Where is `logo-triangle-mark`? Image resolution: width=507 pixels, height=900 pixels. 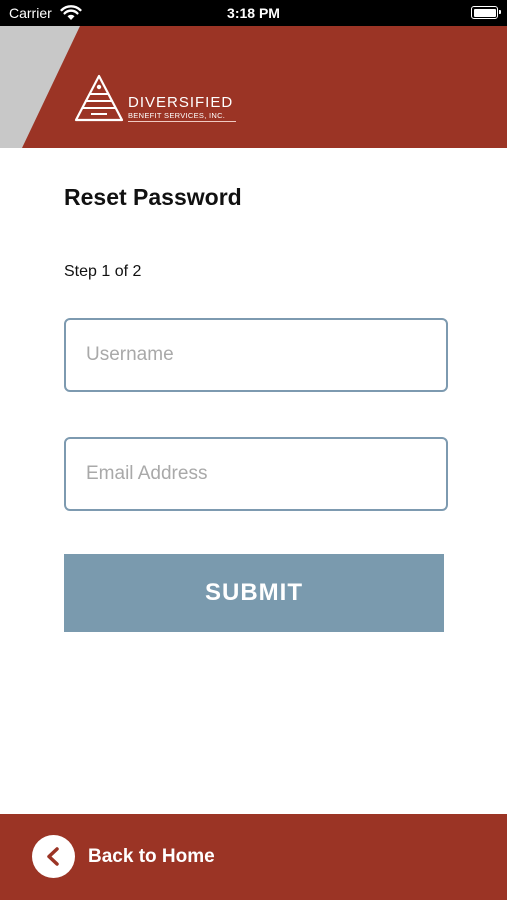 logo-triangle-mark is located at coordinates (99, 98).